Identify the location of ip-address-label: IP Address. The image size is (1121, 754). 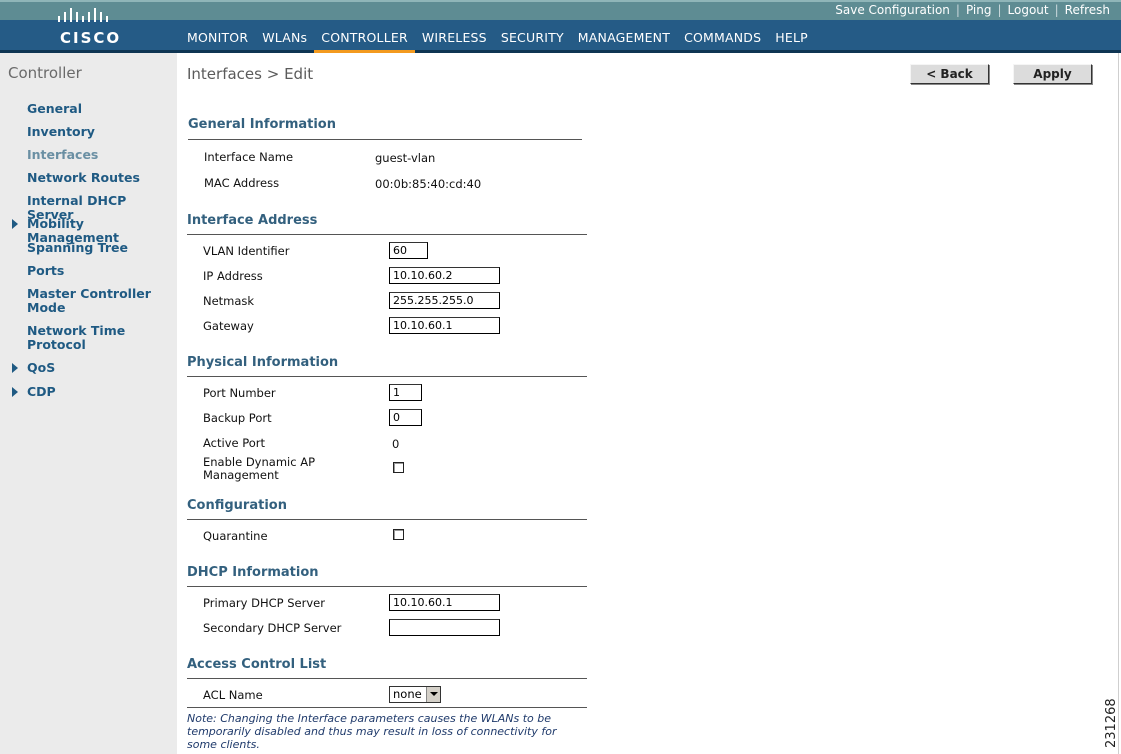
(233, 276).